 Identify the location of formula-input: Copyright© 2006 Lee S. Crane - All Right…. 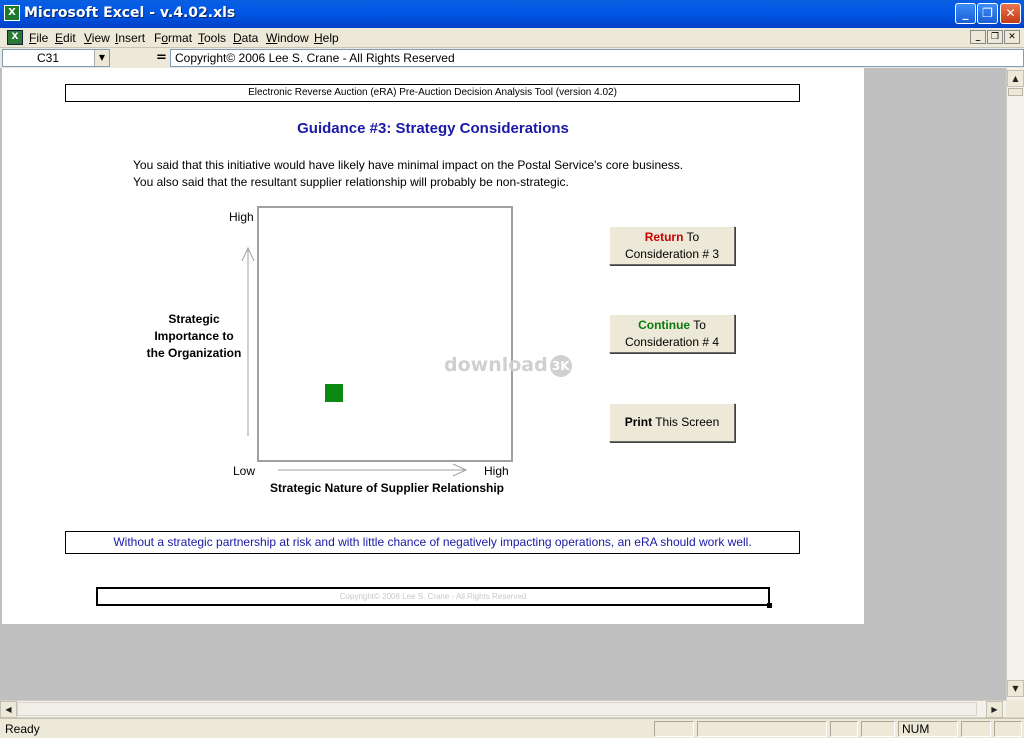
(597, 58).